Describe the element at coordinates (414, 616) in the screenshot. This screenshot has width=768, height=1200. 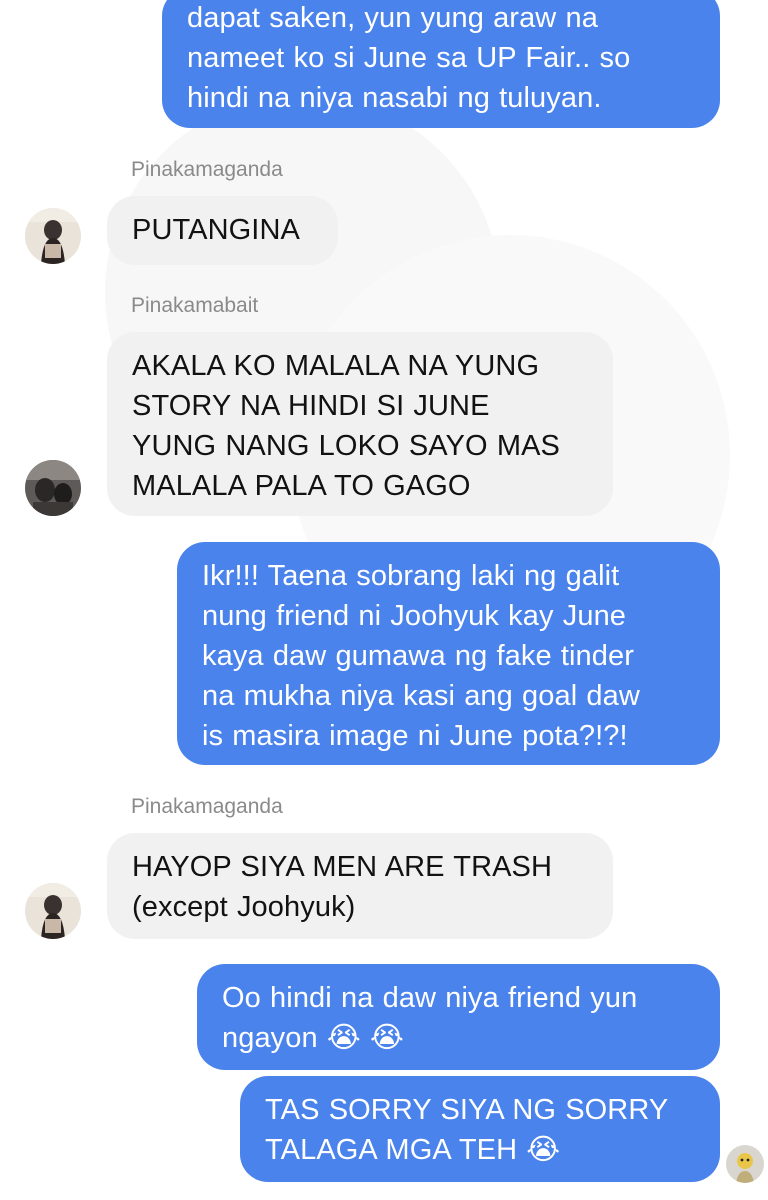
I see `message-line: nung friend ni Joohyuk kay June` at that location.